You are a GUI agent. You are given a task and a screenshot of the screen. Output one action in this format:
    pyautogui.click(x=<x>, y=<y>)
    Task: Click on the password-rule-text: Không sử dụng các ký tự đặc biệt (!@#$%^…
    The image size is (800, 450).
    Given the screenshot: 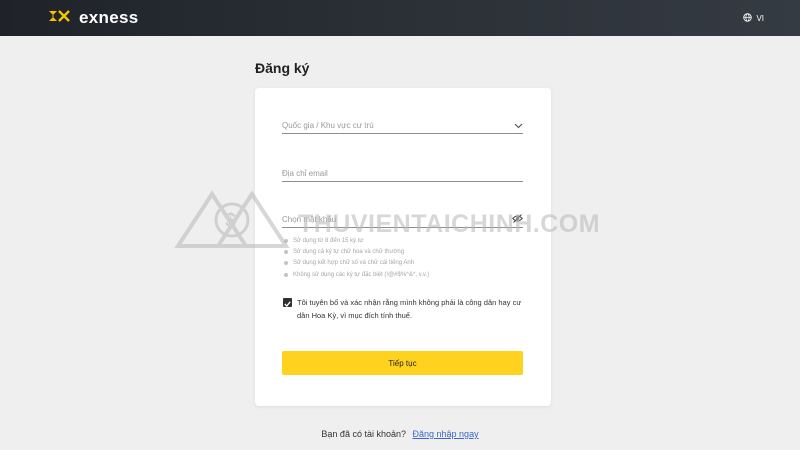 What is the action you would take?
    pyautogui.click(x=361, y=274)
    